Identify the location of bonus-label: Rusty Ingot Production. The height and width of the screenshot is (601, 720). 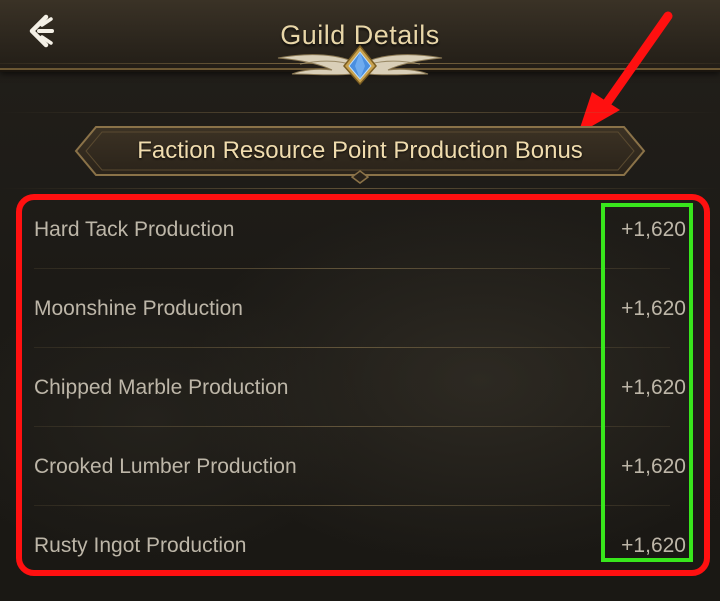
(140, 545).